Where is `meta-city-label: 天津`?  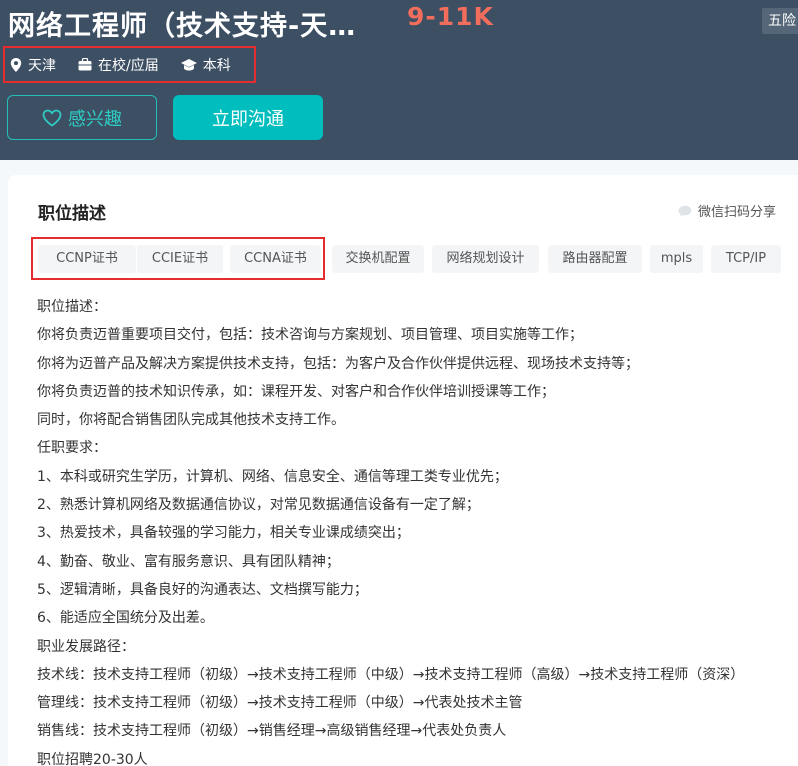 meta-city-label: 天津 is located at coordinates (42, 65).